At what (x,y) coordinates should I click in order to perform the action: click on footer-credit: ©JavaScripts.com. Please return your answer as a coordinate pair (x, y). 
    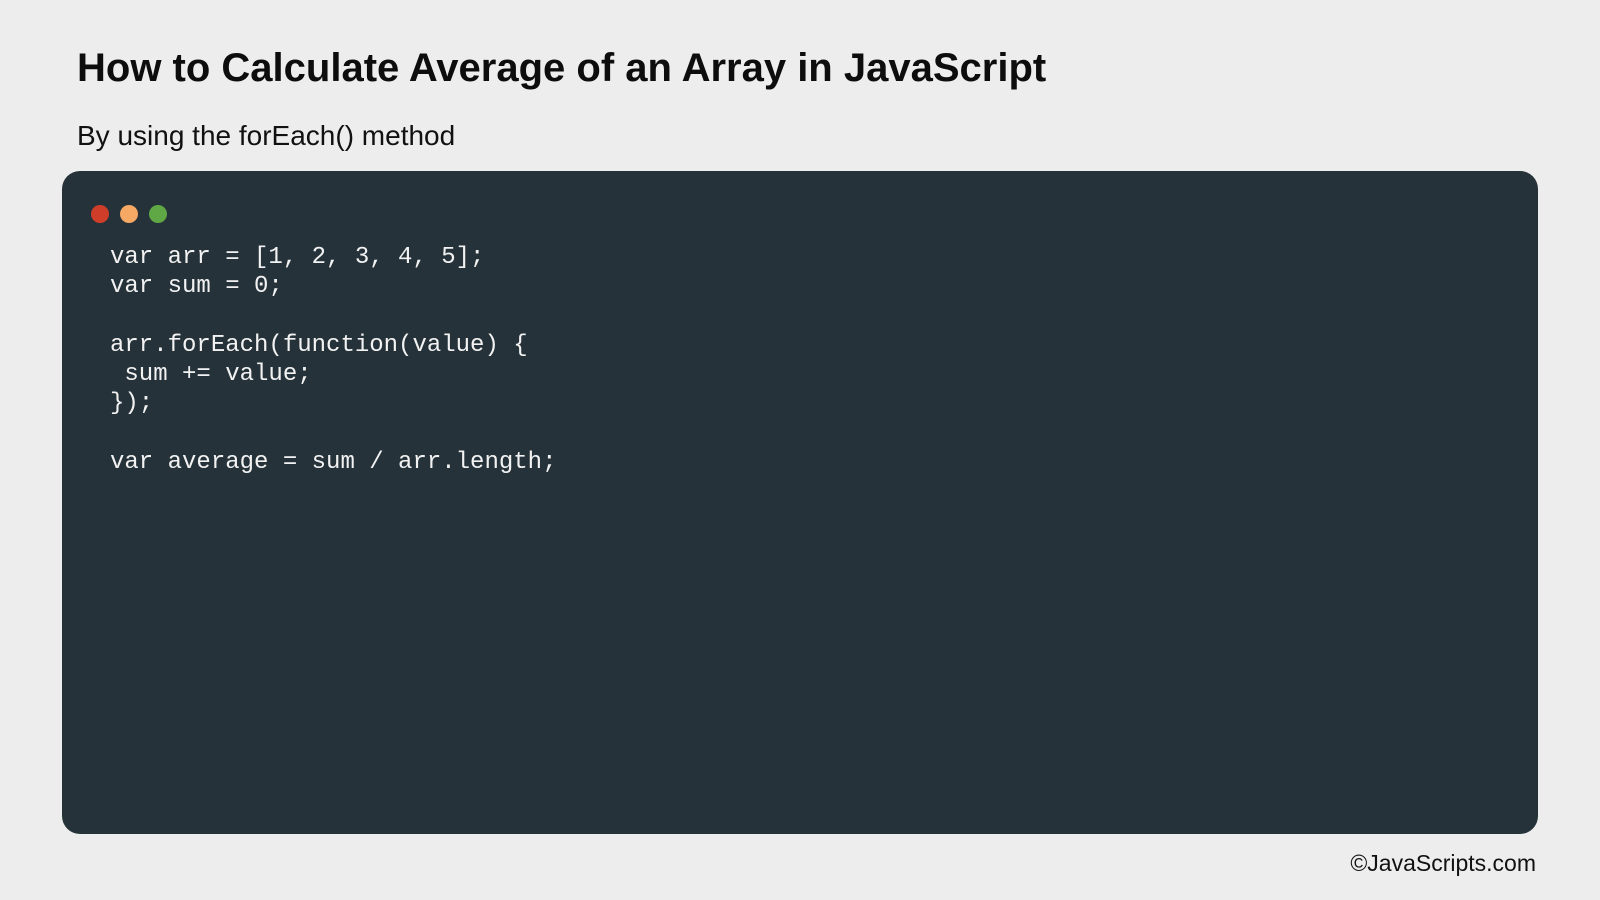
    Looking at the image, I should click on (1443, 863).